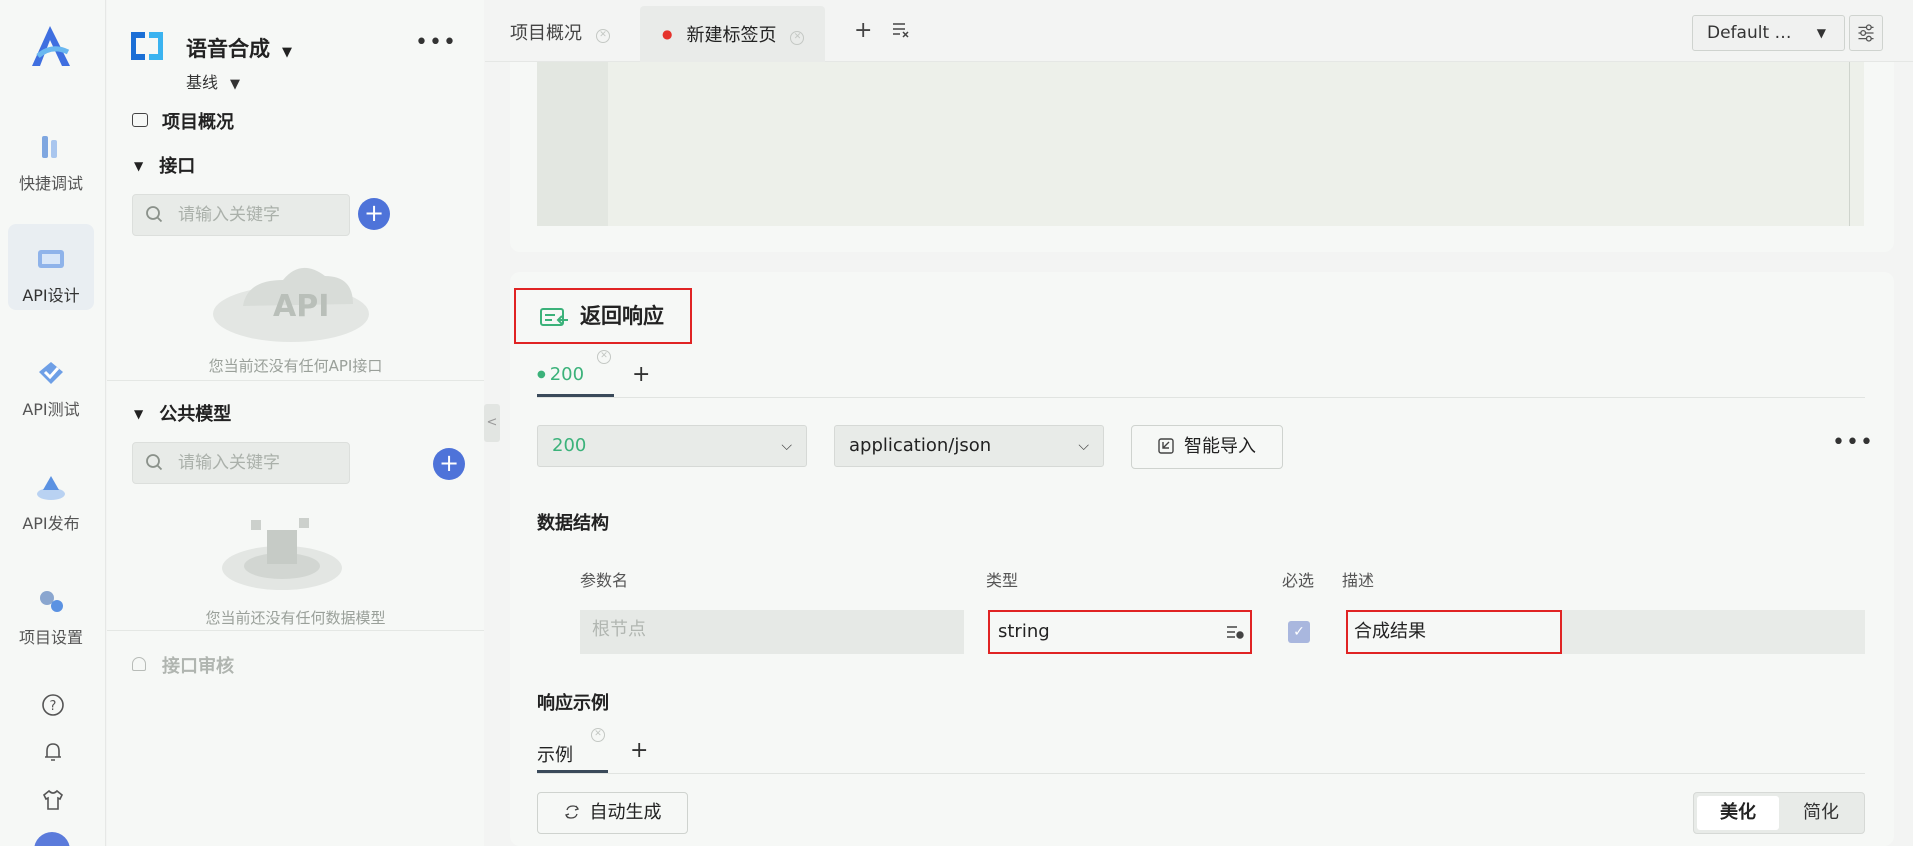 This screenshot has width=1913, height=846. Describe the element at coordinates (1853, 442) in the screenshot. I see `more-options-icon: •••` at that location.